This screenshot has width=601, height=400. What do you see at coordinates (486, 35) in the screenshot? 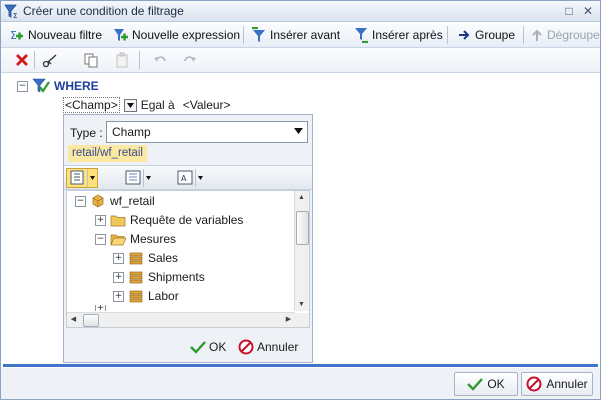
I see `group-button: Groupe` at bounding box center [486, 35].